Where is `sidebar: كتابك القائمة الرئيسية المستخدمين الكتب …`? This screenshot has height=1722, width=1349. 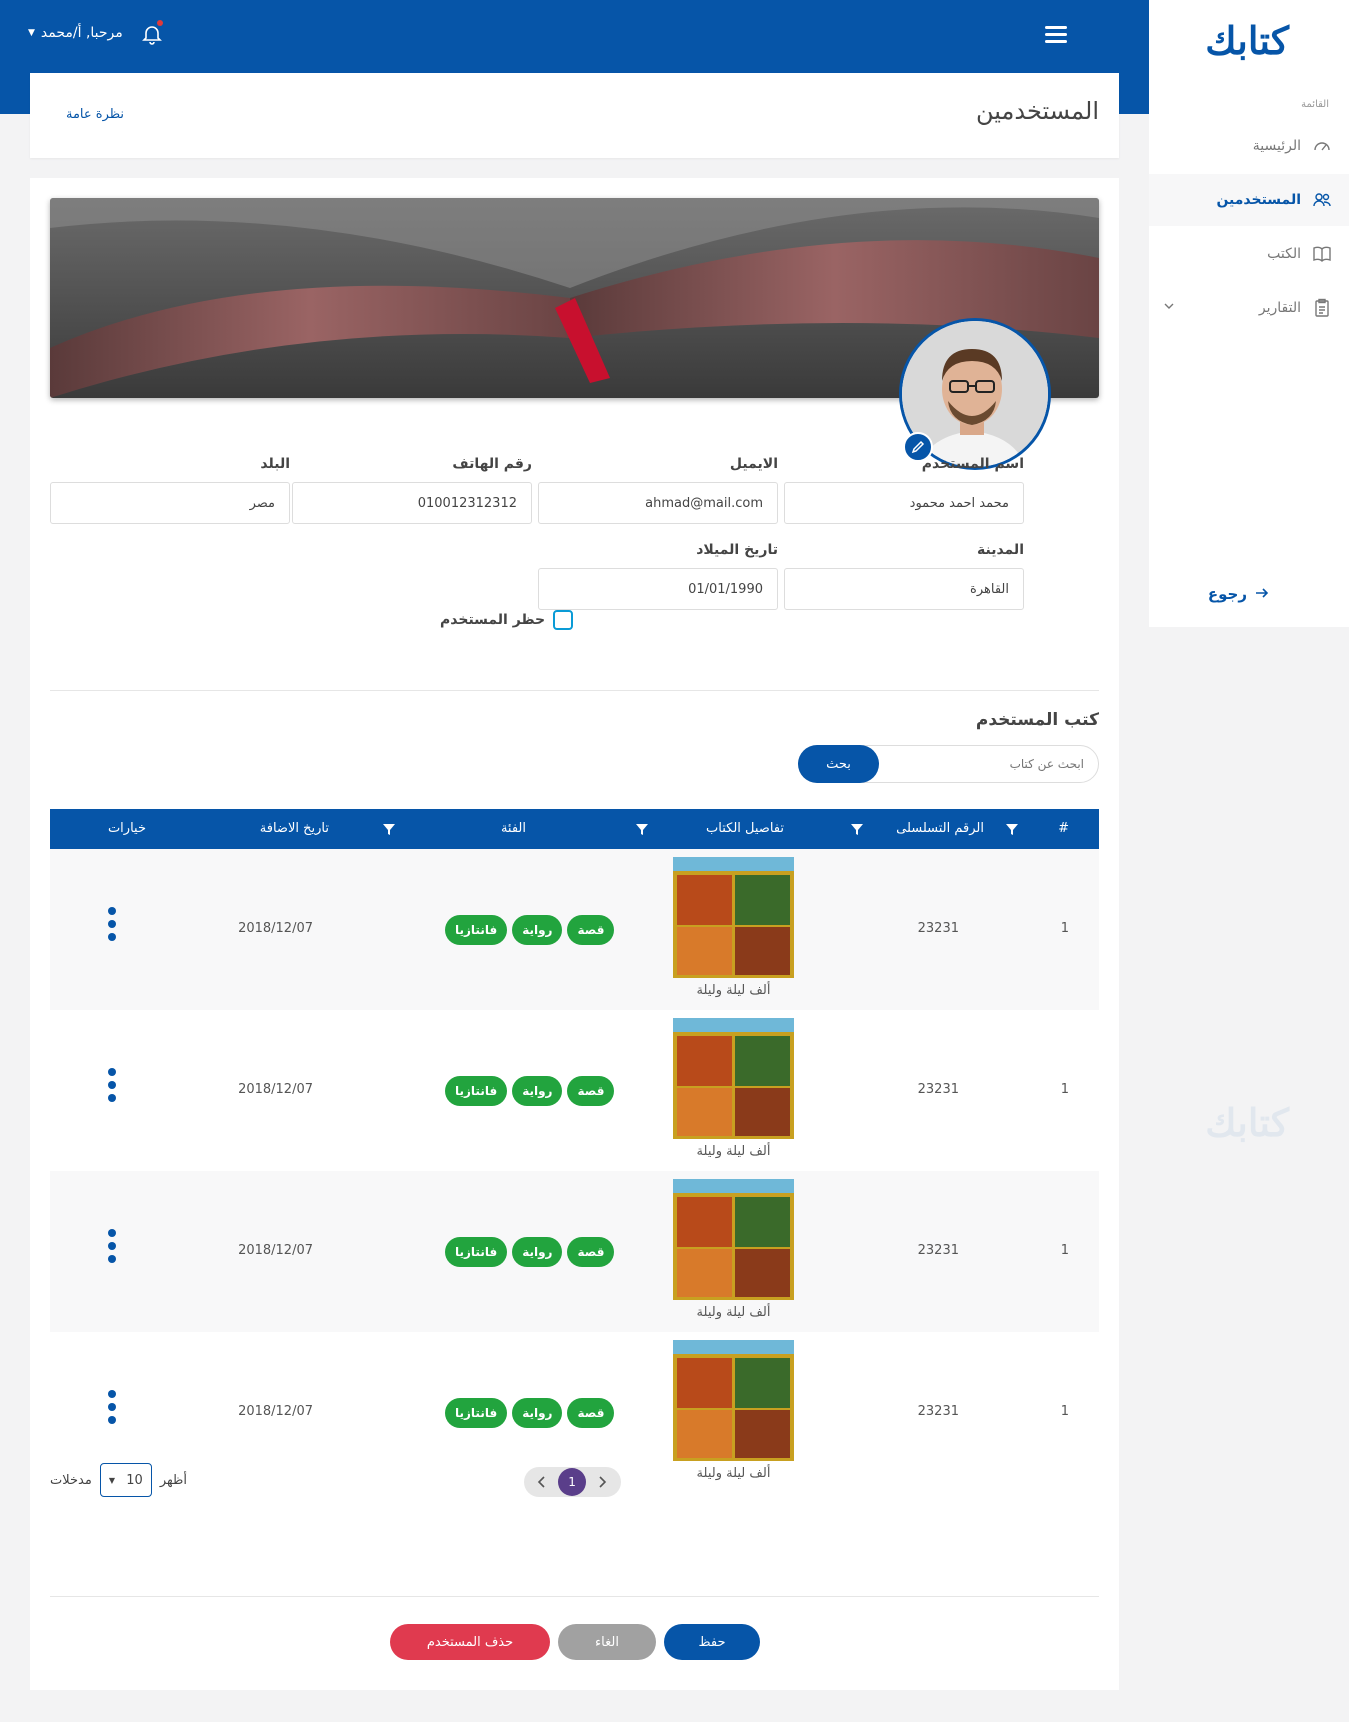
sidebar: كتابك القائمة الرئيسية المستخدمين الكتب … is located at coordinates (1249, 313).